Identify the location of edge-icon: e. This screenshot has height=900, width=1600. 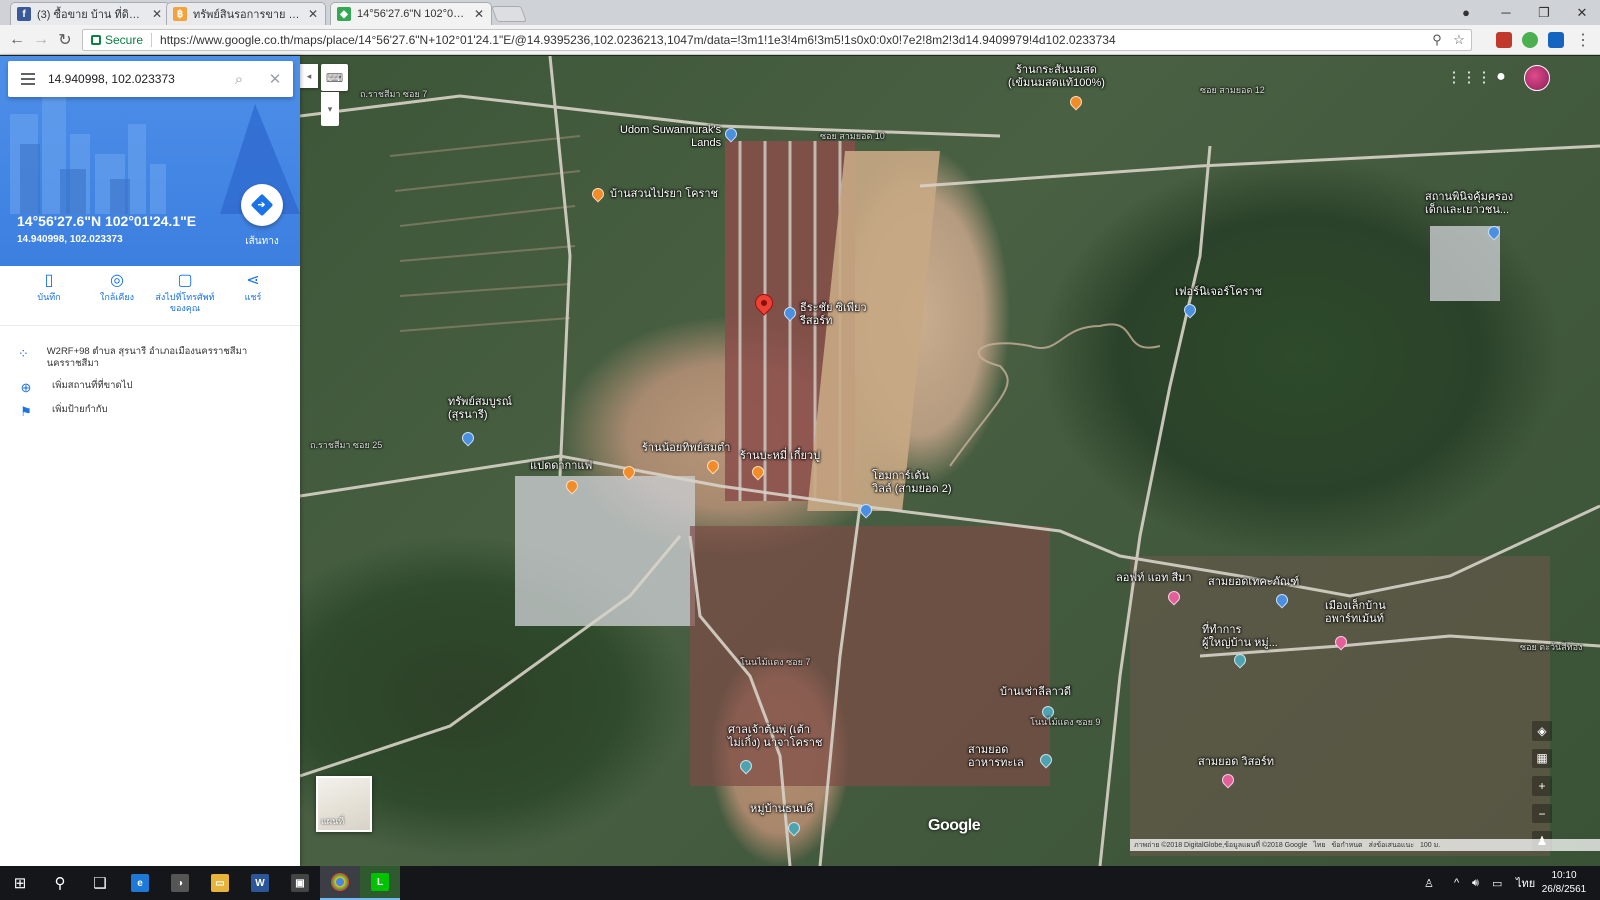
(140, 883).